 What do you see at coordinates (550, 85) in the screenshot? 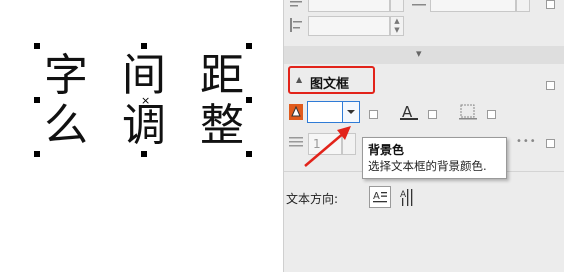
I see `section-header-checkbox` at bounding box center [550, 85].